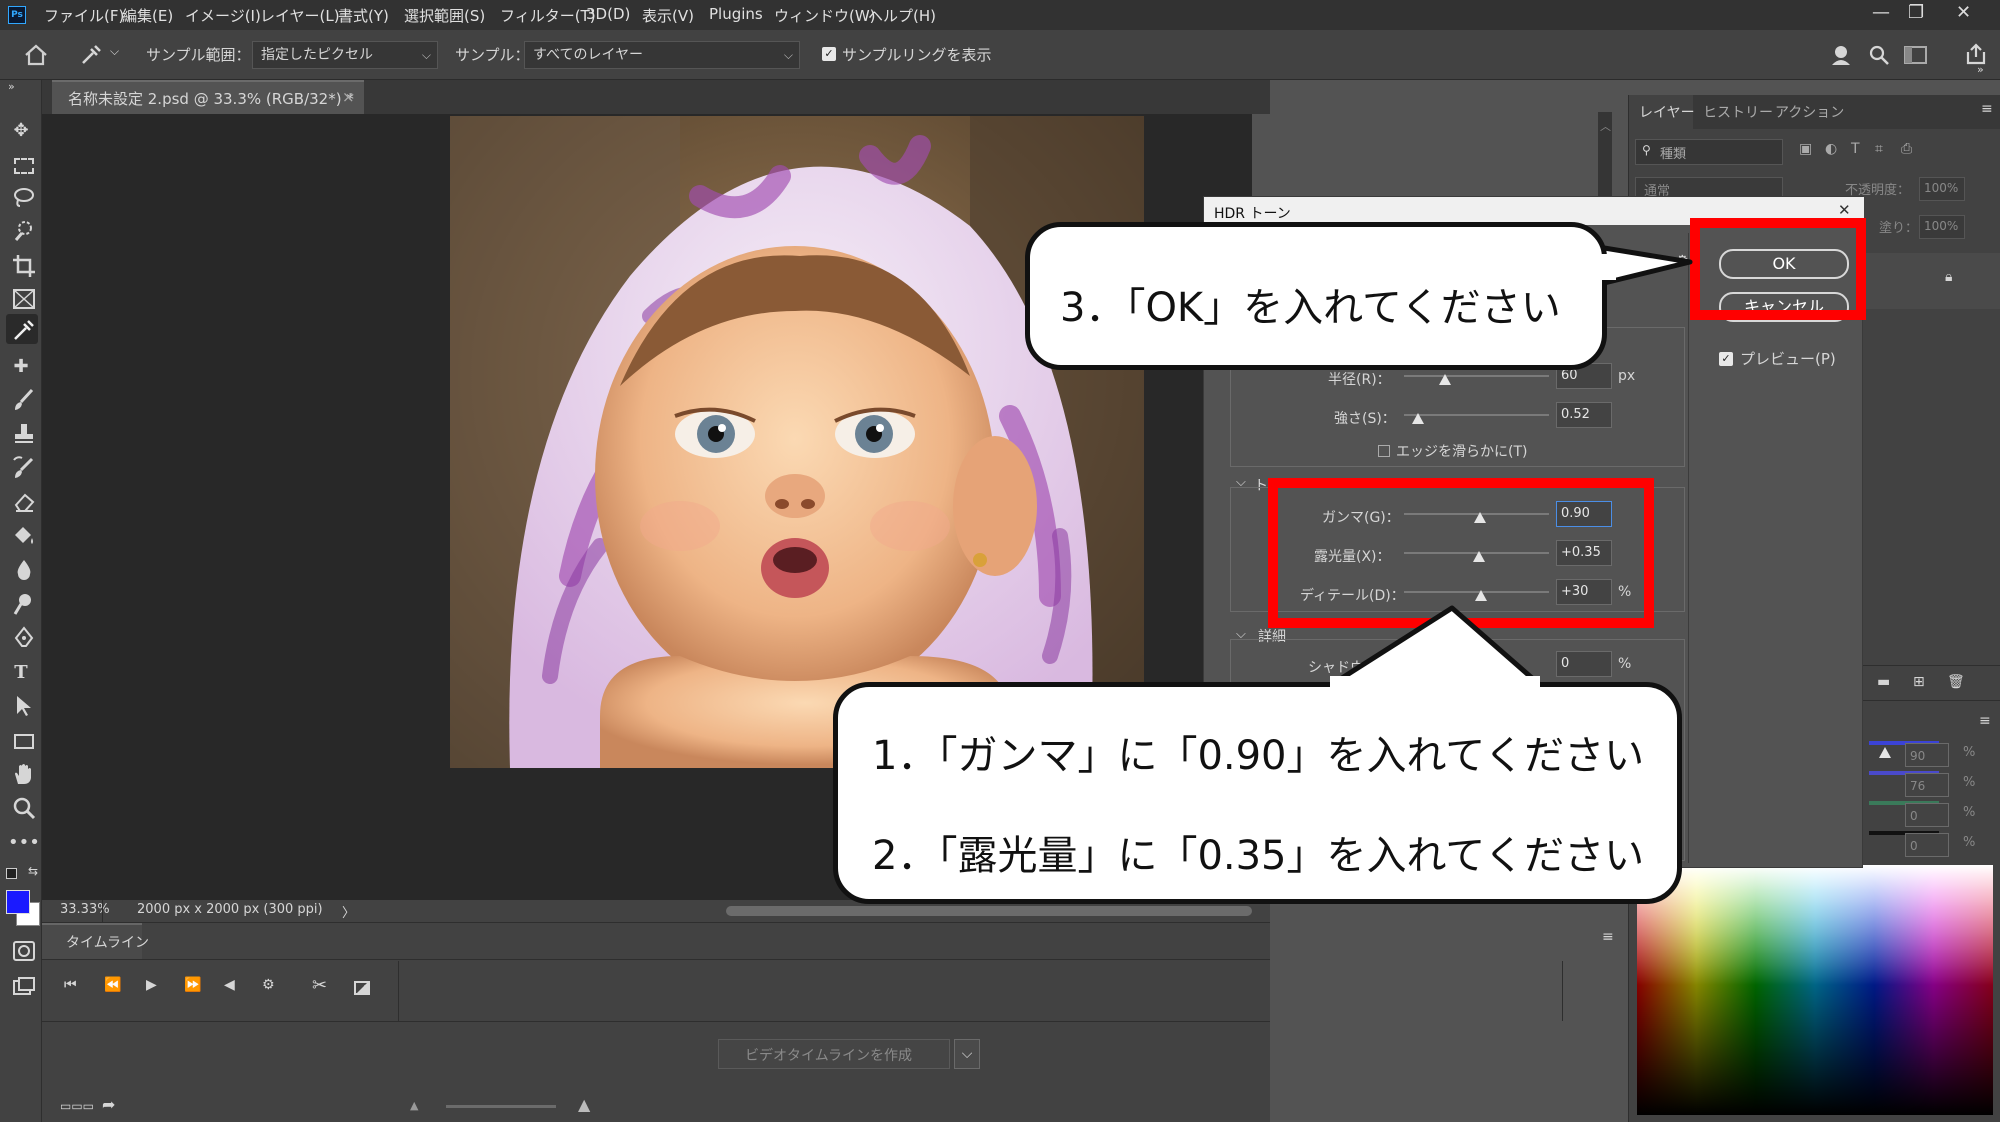 The image size is (2000, 1125). Describe the element at coordinates (1435, 687) in the screenshot. I see `pointer-join-tone` at that location.